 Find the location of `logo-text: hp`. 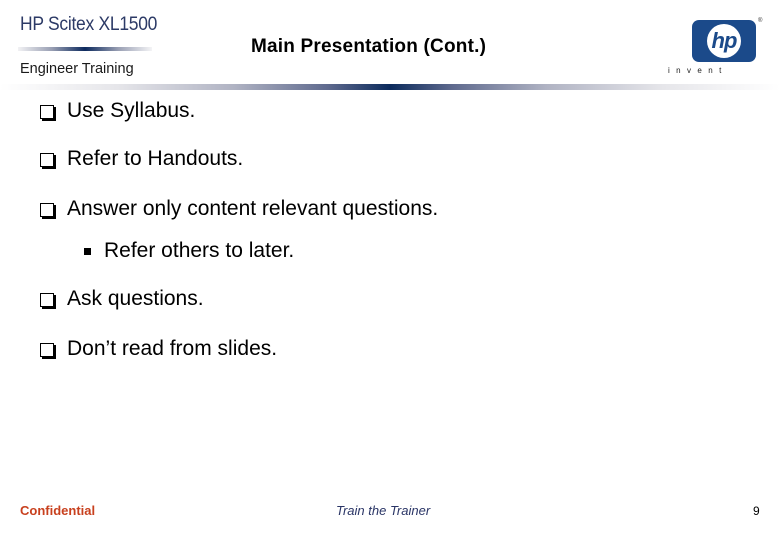

logo-text: hp is located at coordinates (724, 40).